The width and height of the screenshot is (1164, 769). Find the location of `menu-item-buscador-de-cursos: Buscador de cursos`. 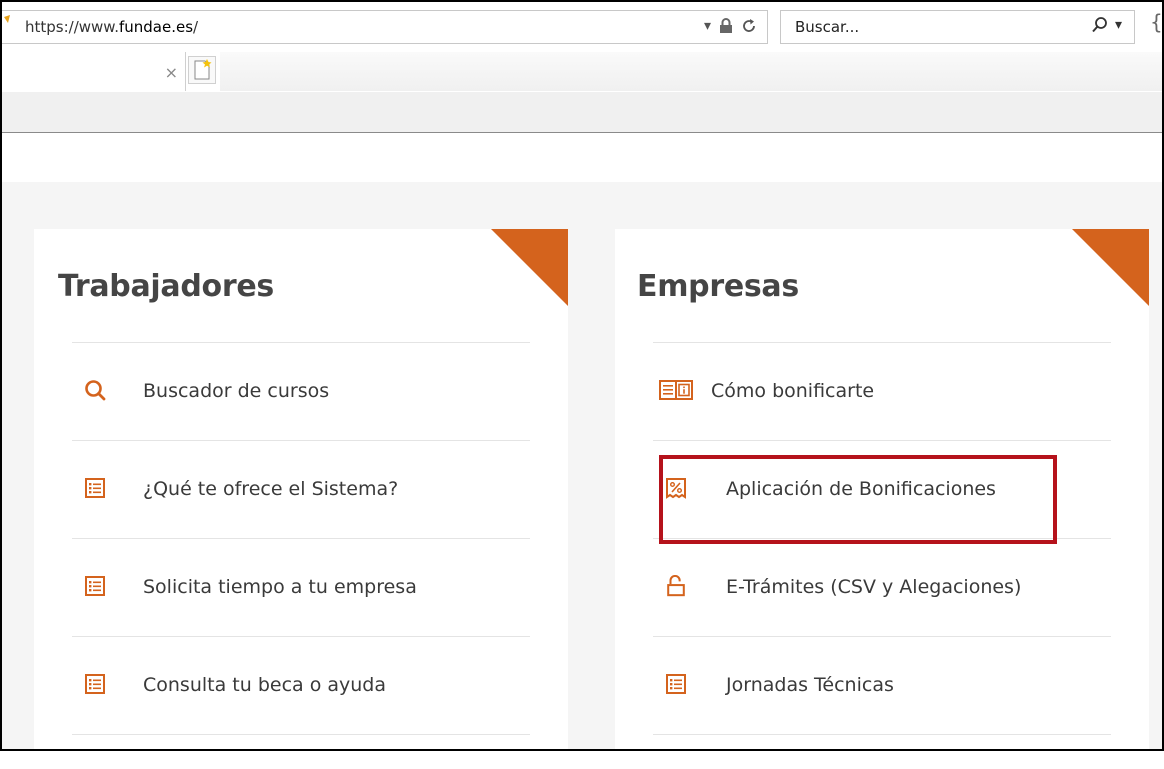

menu-item-buscador-de-cursos: Buscador de cursos is located at coordinates (301, 391).